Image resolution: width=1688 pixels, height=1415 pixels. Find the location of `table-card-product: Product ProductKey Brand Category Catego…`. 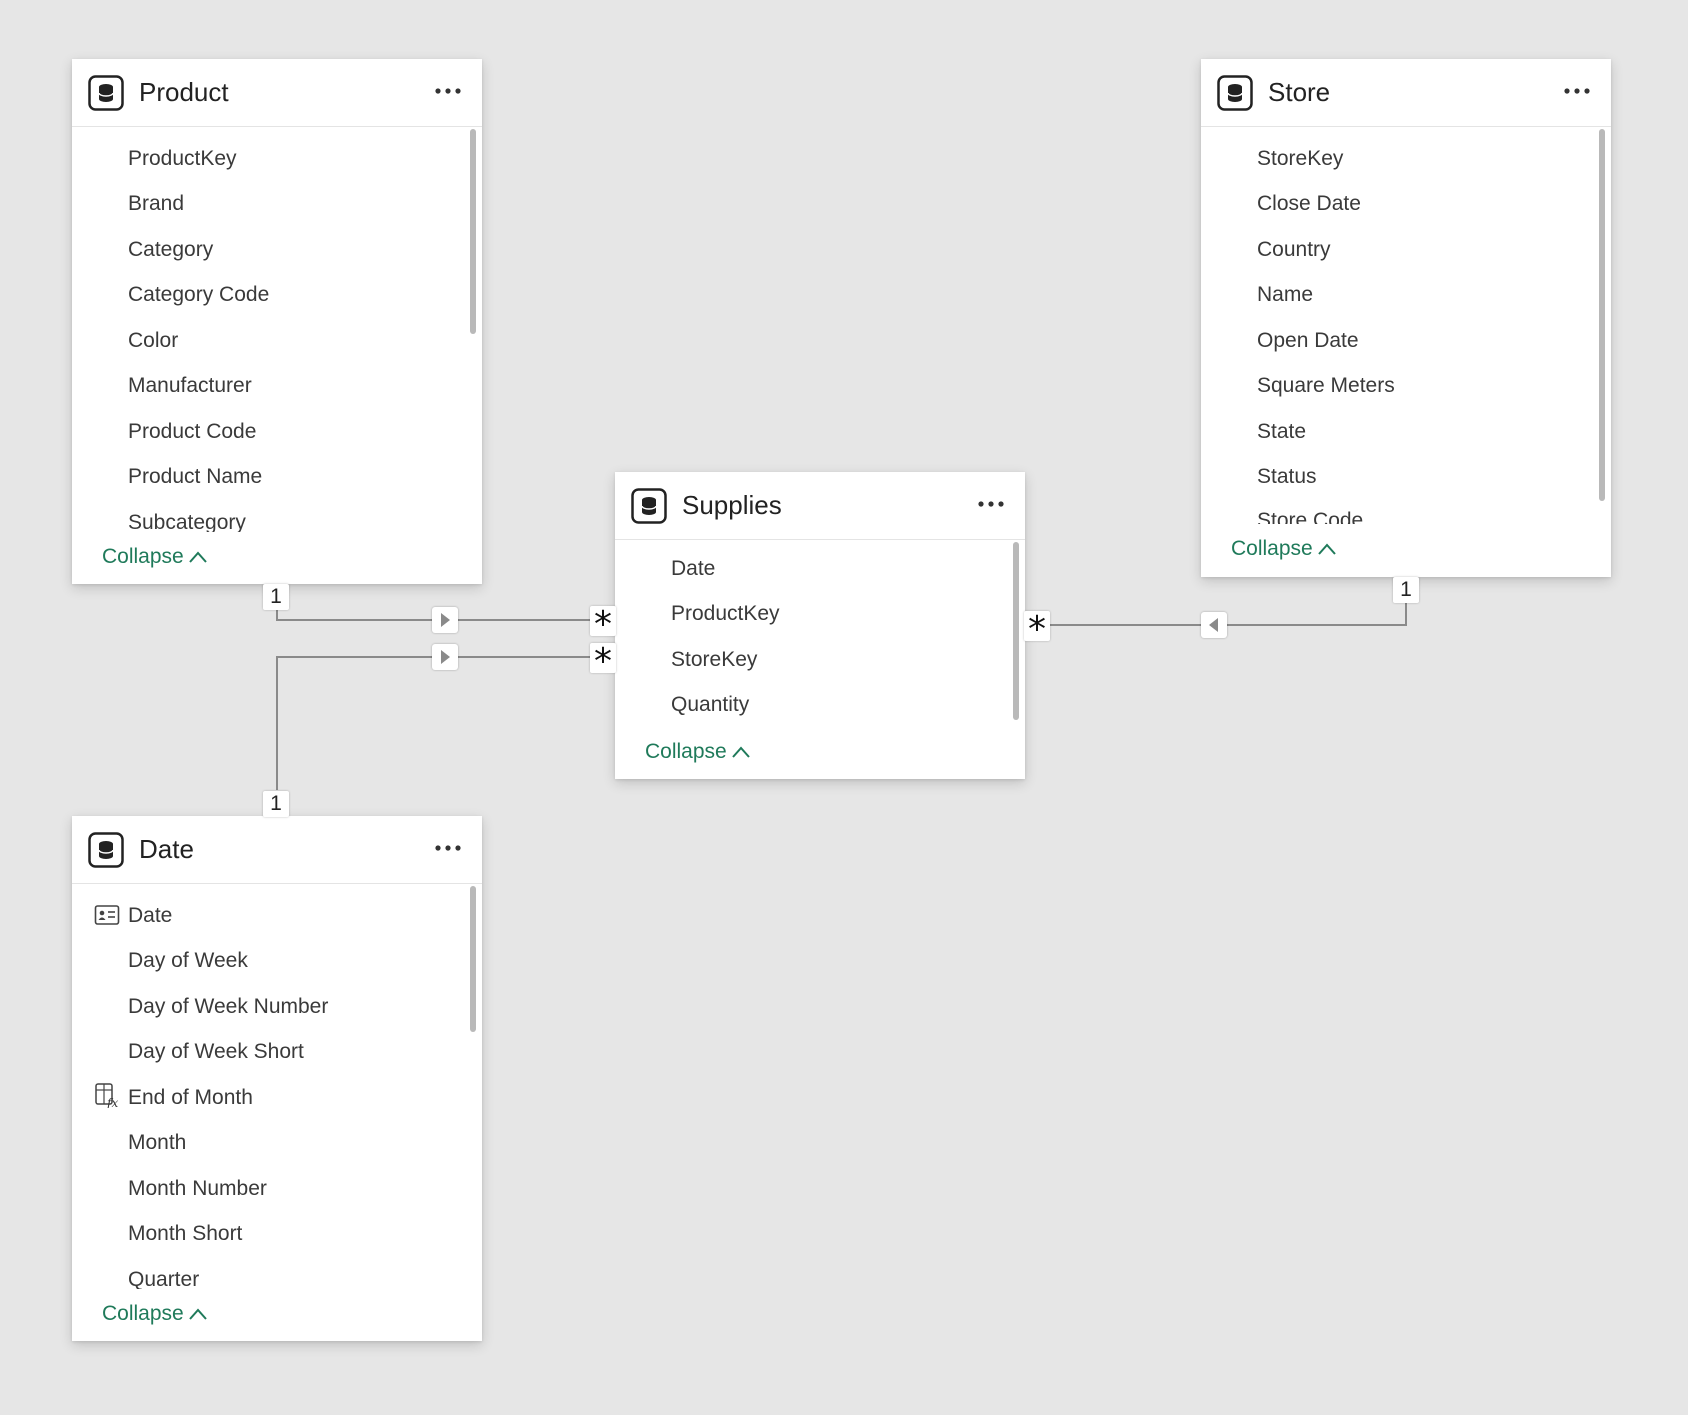

table-card-product: Product ProductKey Brand Category Catego… is located at coordinates (277, 321).